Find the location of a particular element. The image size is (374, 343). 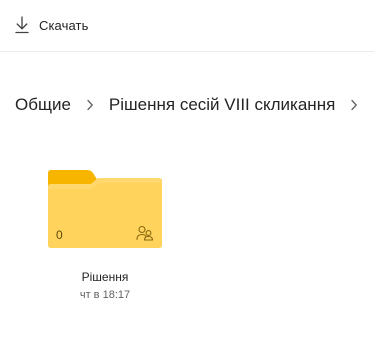

download-icon is located at coordinates (22, 25).